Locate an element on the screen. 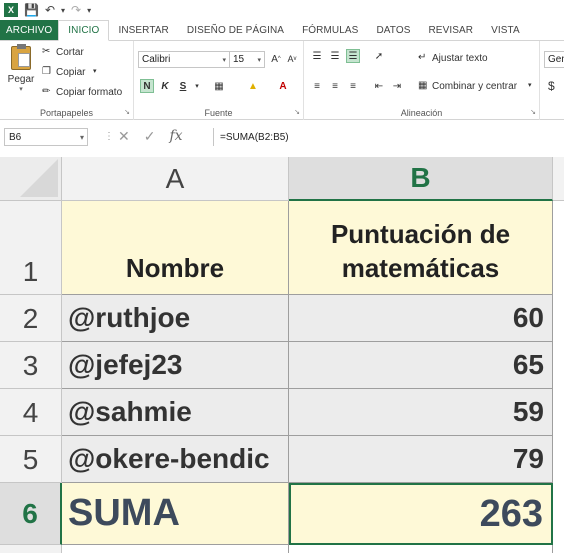 This screenshot has height=553, width=564. tab-insertar: INSERTAR is located at coordinates (143, 30).